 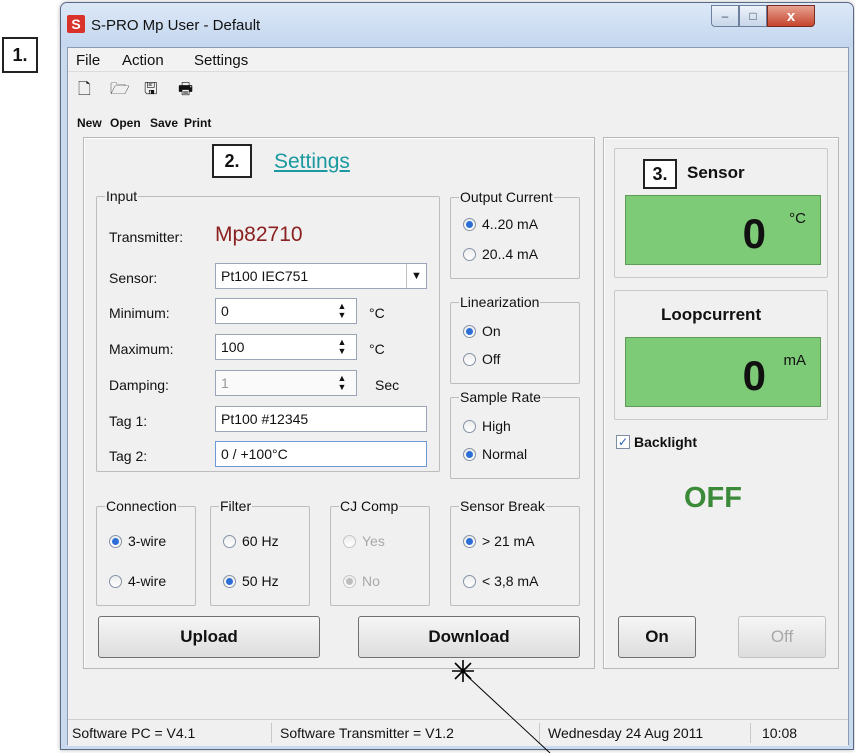 What do you see at coordinates (122, 196) in the screenshot?
I see `input-group-title: Input` at bounding box center [122, 196].